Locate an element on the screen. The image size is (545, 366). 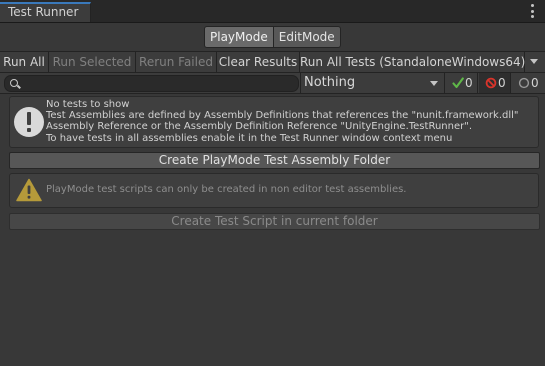
run-platform-dropdown is located at coordinates (535, 62).